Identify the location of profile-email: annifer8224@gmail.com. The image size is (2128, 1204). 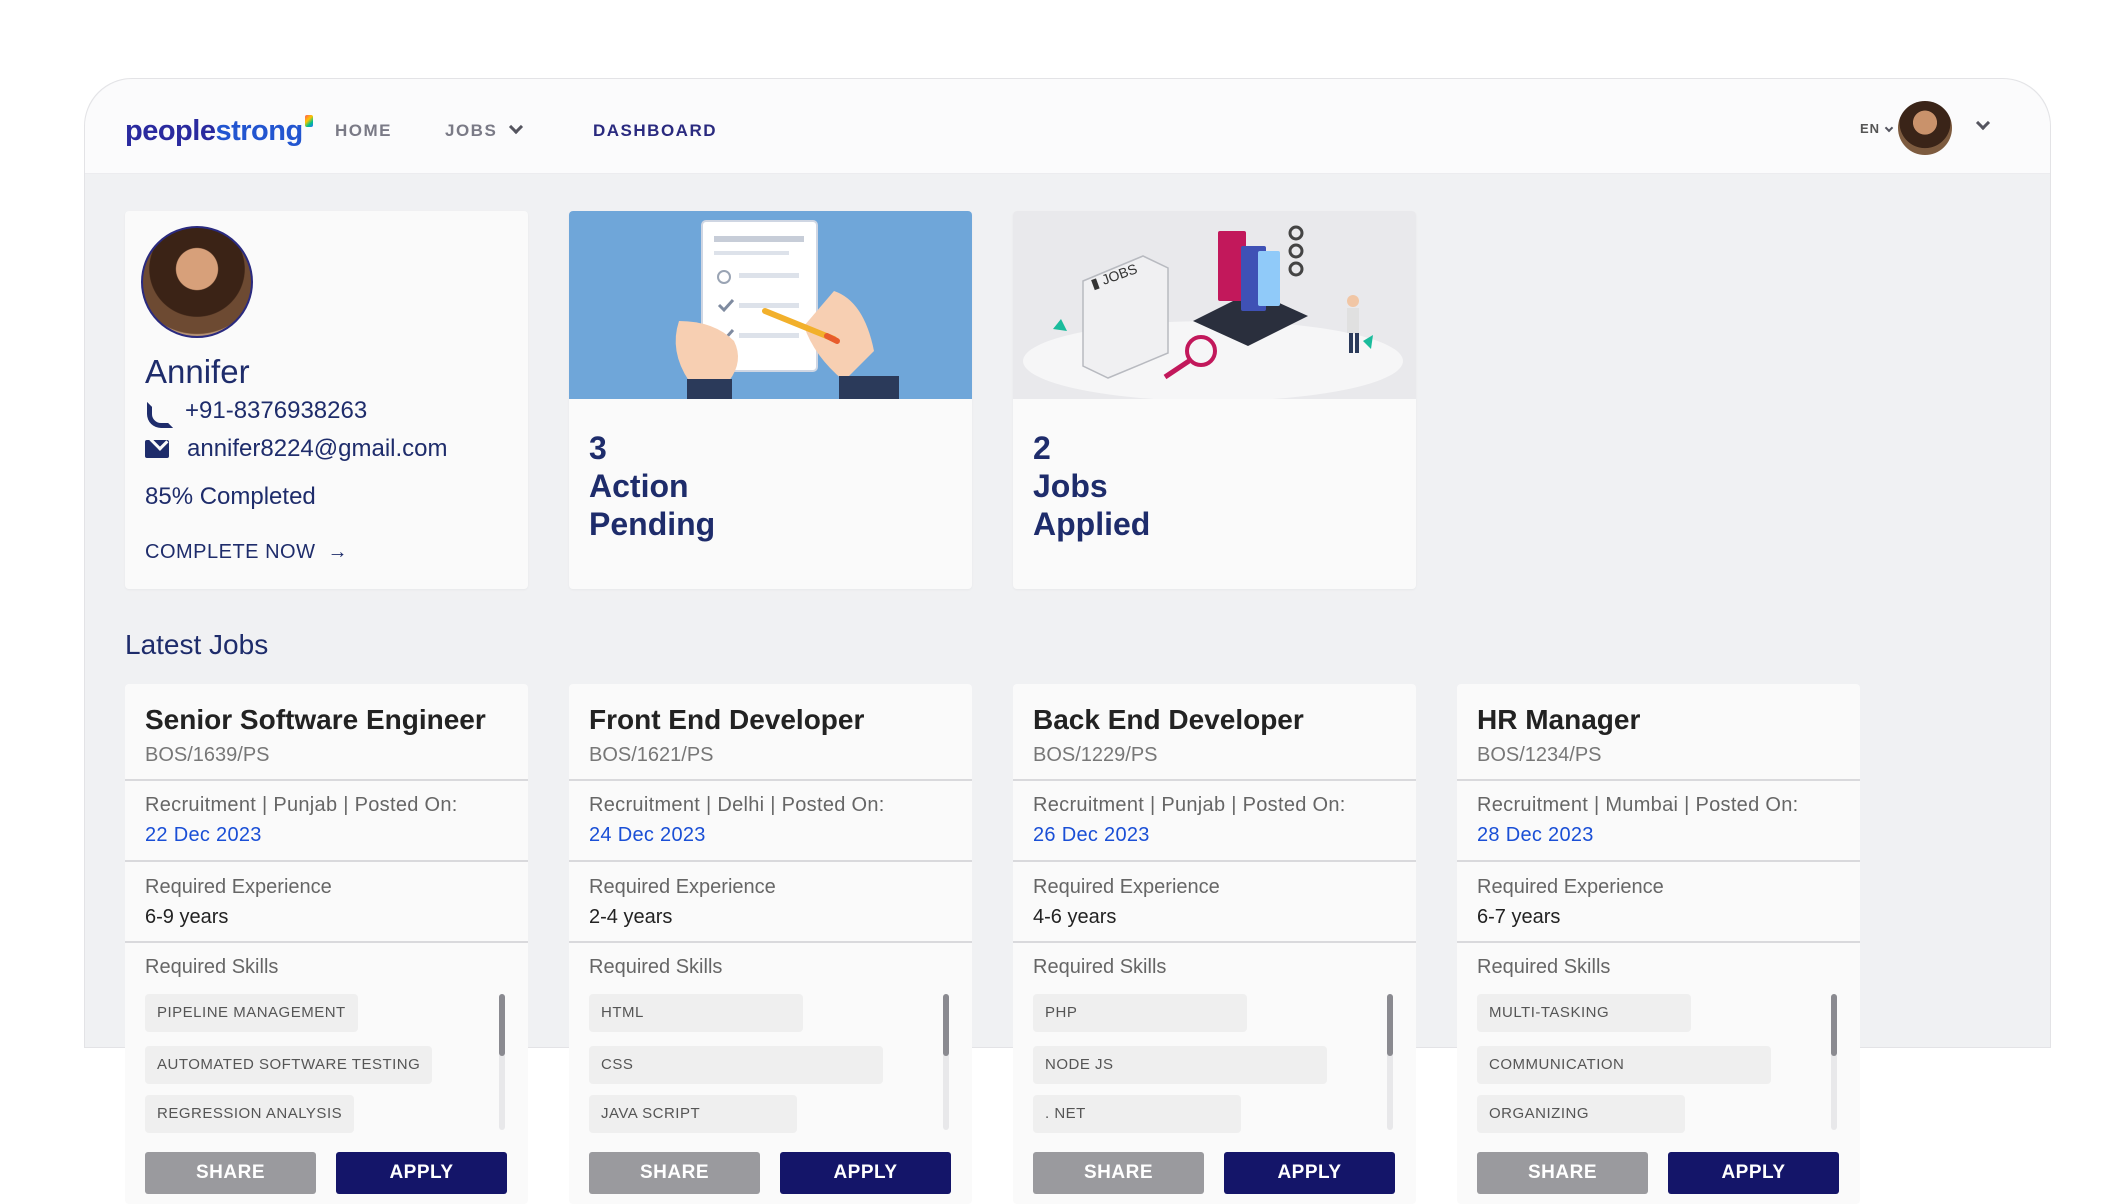
(296, 449).